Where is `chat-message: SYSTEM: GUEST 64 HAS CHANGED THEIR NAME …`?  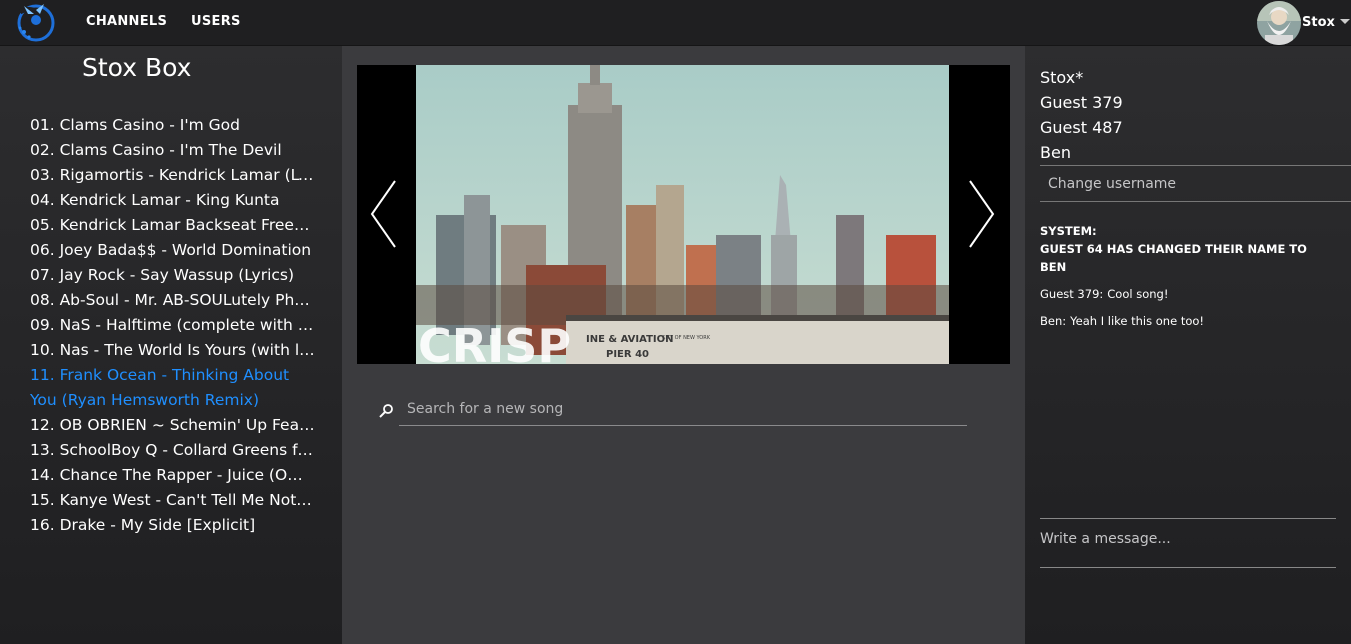
chat-message: SYSTEM: GUEST 64 HAS CHANGED THEIR NAME … is located at coordinates (1182, 249).